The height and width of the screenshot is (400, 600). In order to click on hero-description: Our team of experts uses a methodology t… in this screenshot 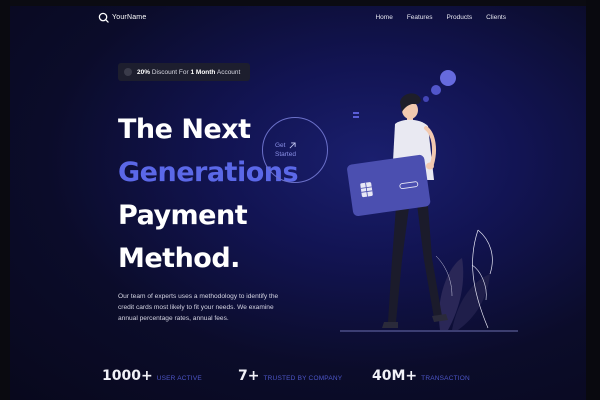, I will do `click(198, 307)`.